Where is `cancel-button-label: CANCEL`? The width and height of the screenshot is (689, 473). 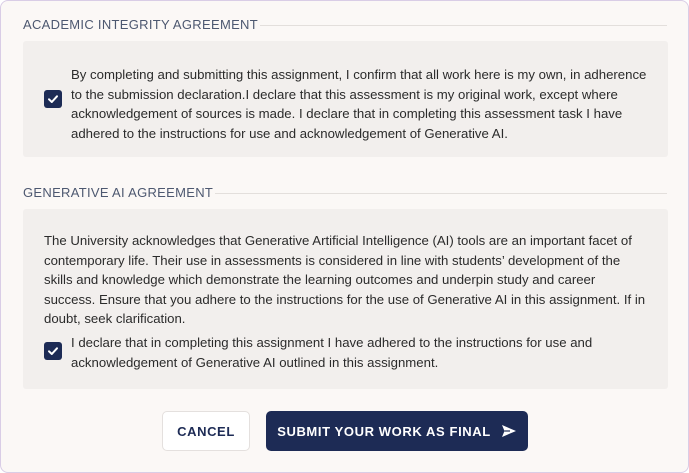 cancel-button-label: CANCEL is located at coordinates (206, 431).